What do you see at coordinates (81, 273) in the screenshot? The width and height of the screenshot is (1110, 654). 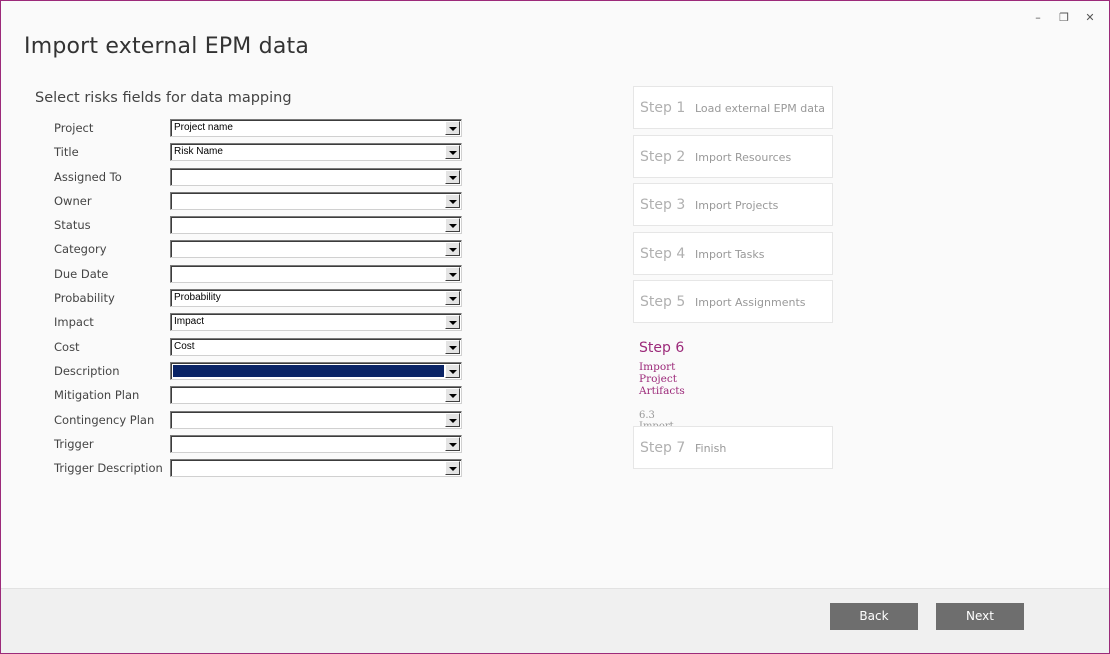 I see `field-label: Due Date` at bounding box center [81, 273].